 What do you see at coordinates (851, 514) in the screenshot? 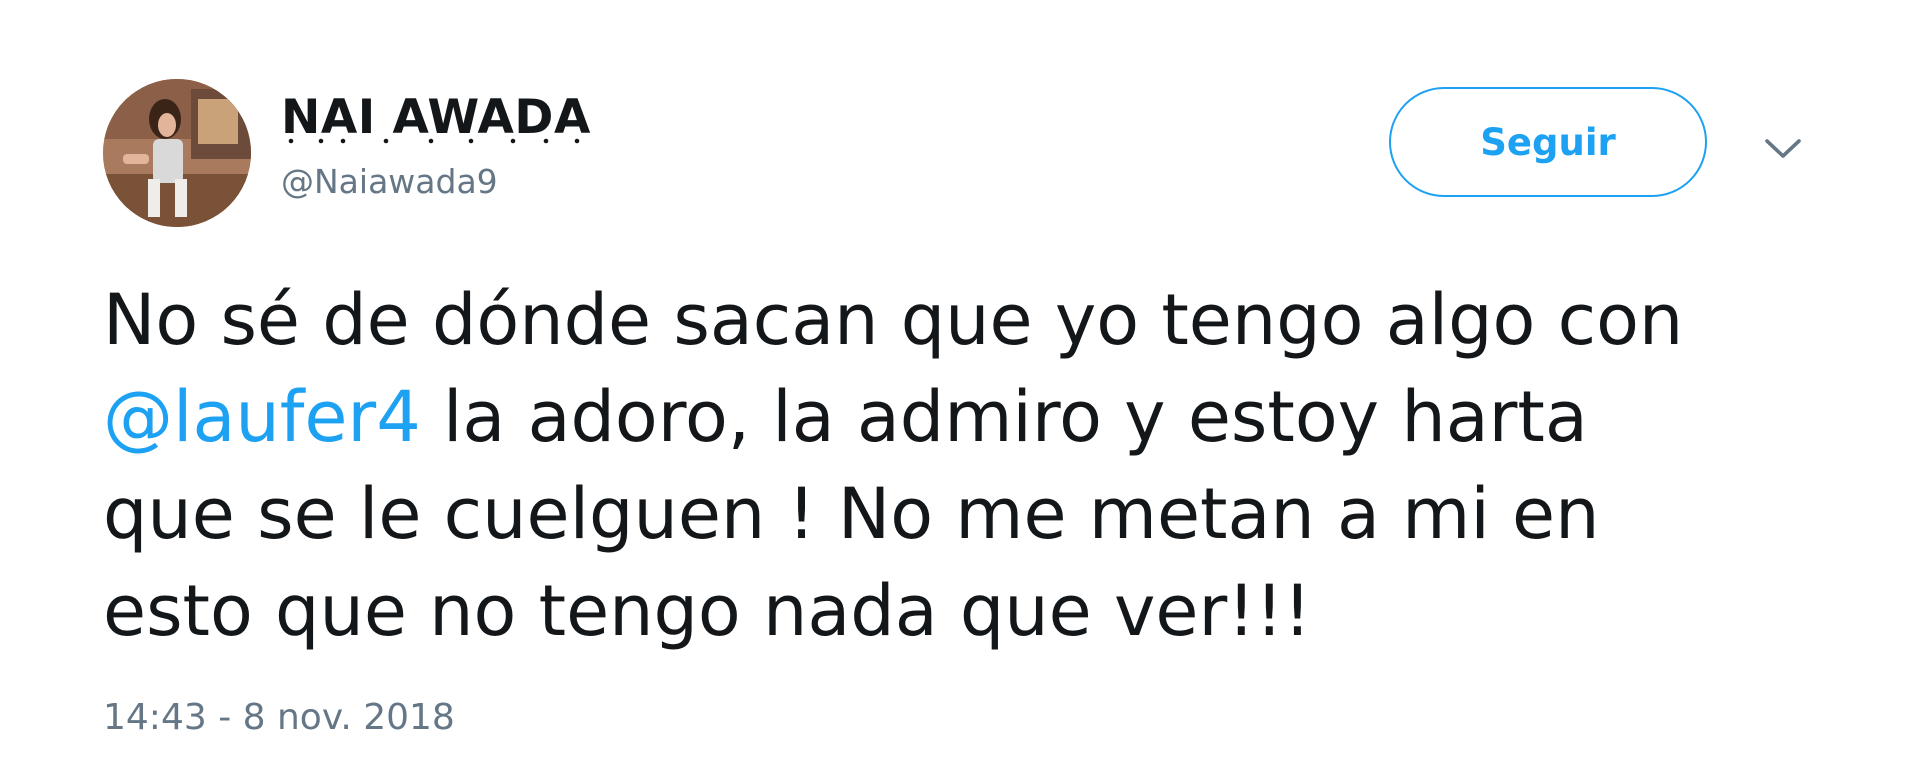
I see `tweet-line: que se le cuelguen ! No me metan a mi en` at bounding box center [851, 514].